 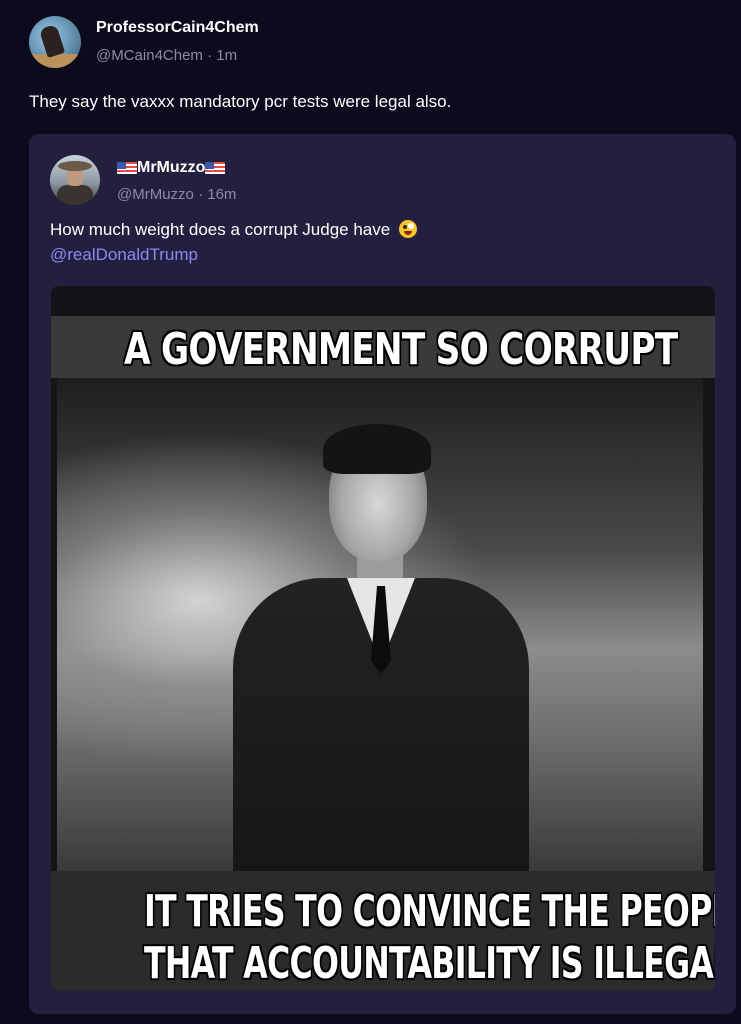 I want to click on avatar-hat, so click(x=75, y=166).